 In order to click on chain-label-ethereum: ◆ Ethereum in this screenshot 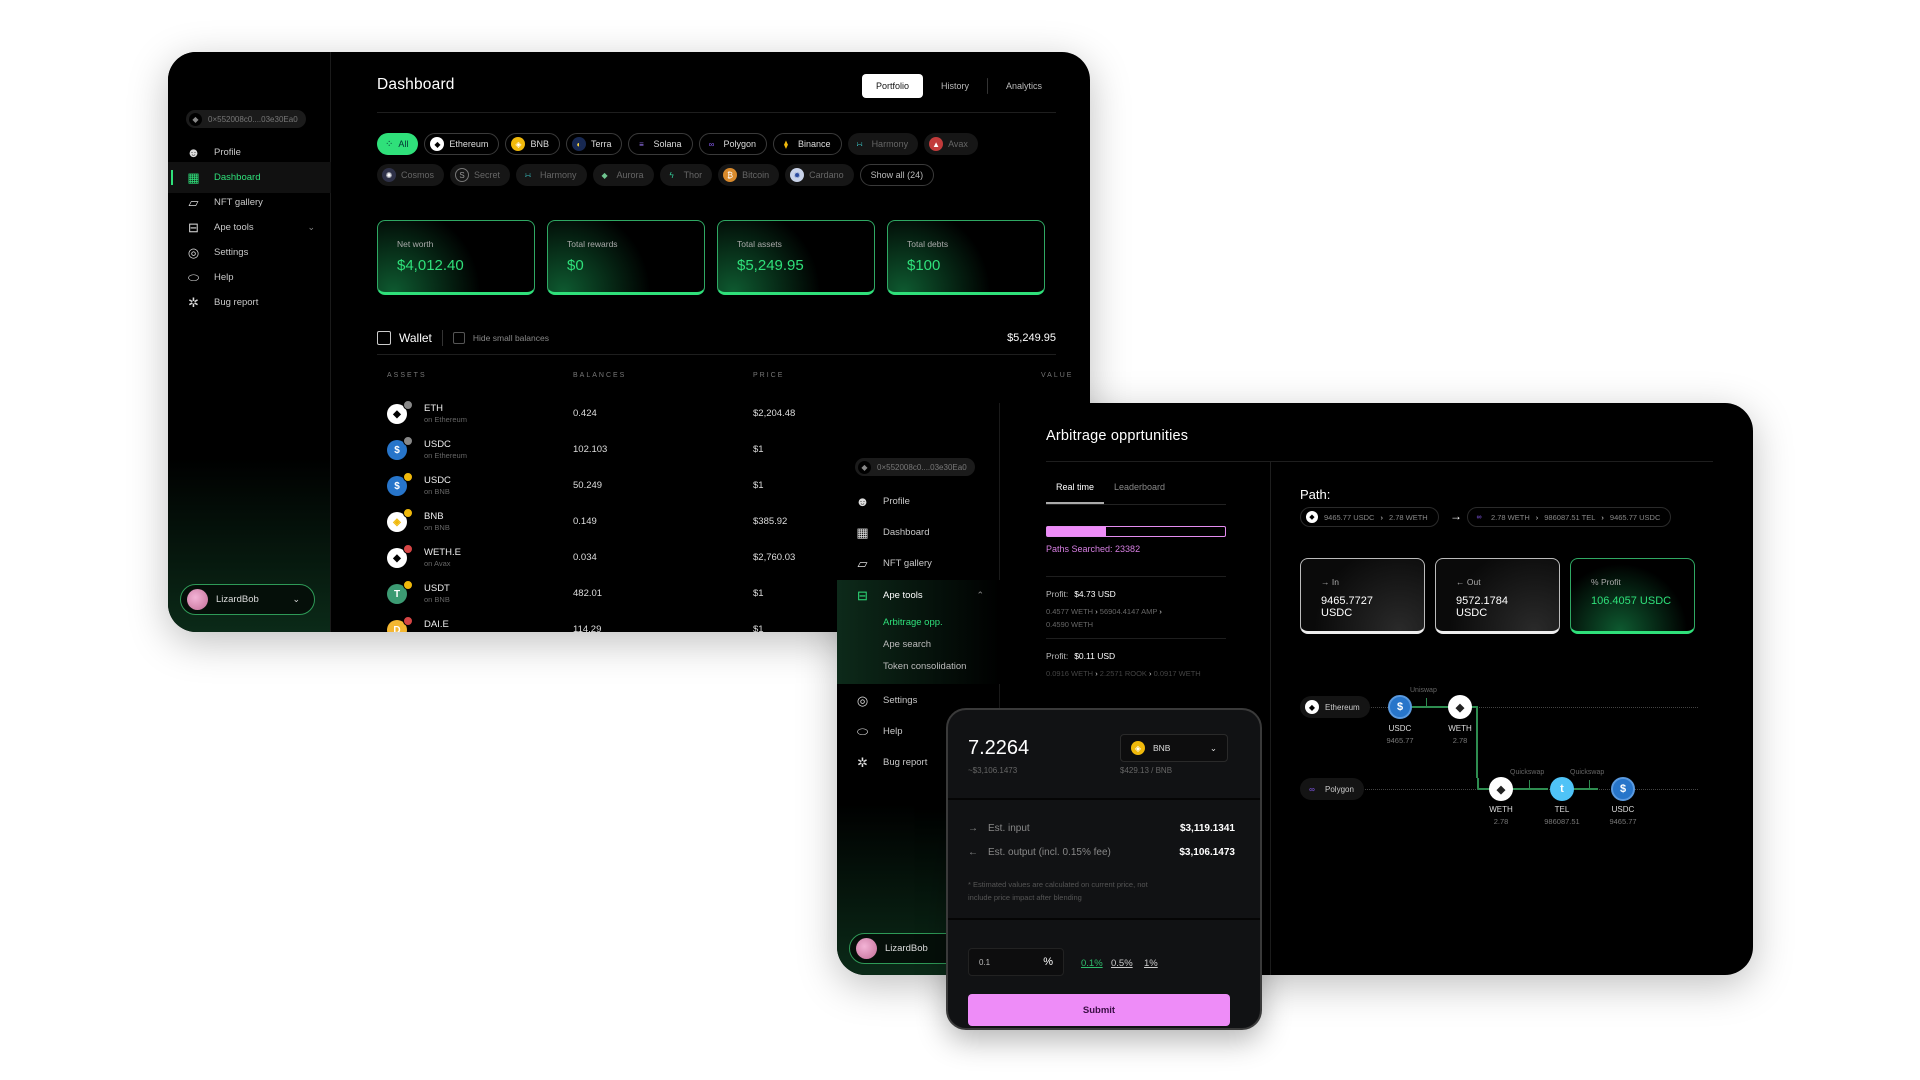, I will do `click(1335, 707)`.